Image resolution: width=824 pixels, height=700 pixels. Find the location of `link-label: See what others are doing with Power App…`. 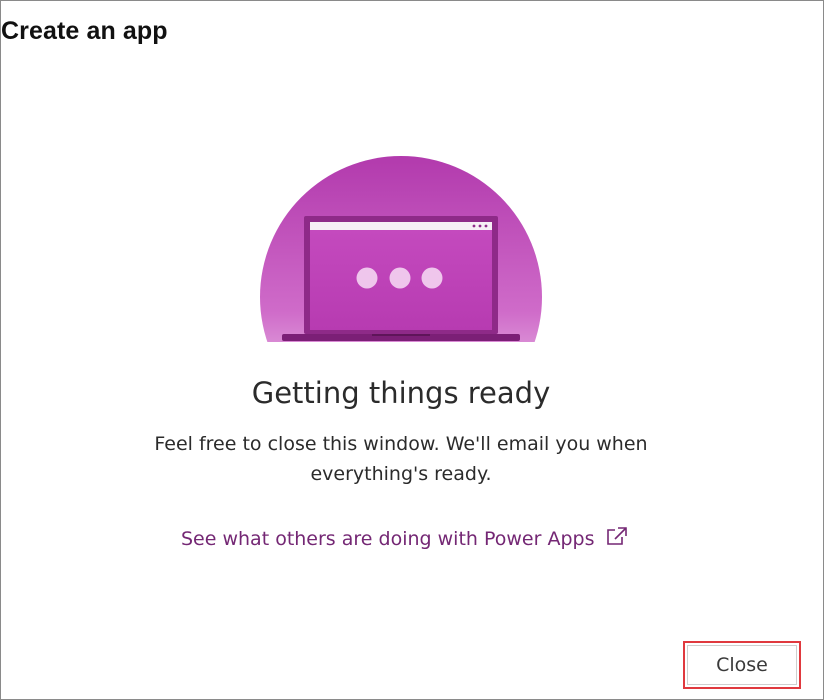

link-label: See what others are doing with Power App… is located at coordinates (388, 539).